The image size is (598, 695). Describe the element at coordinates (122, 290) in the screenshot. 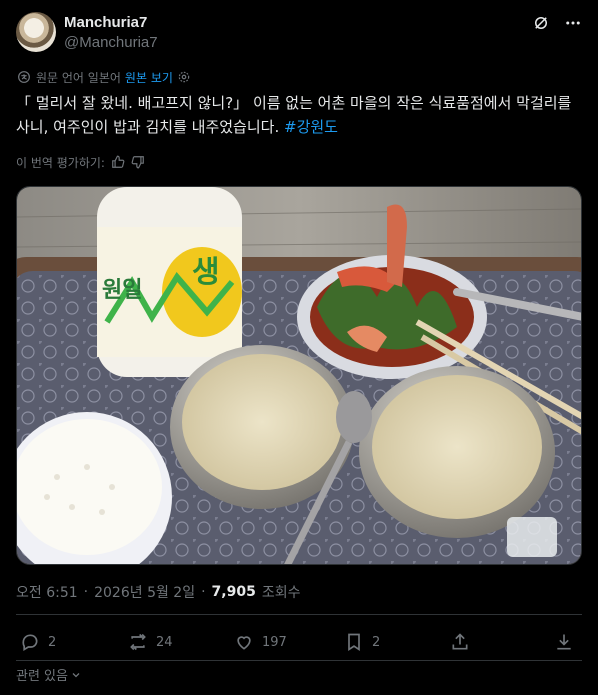

I see `bottle-brand-text: 원일` at that location.